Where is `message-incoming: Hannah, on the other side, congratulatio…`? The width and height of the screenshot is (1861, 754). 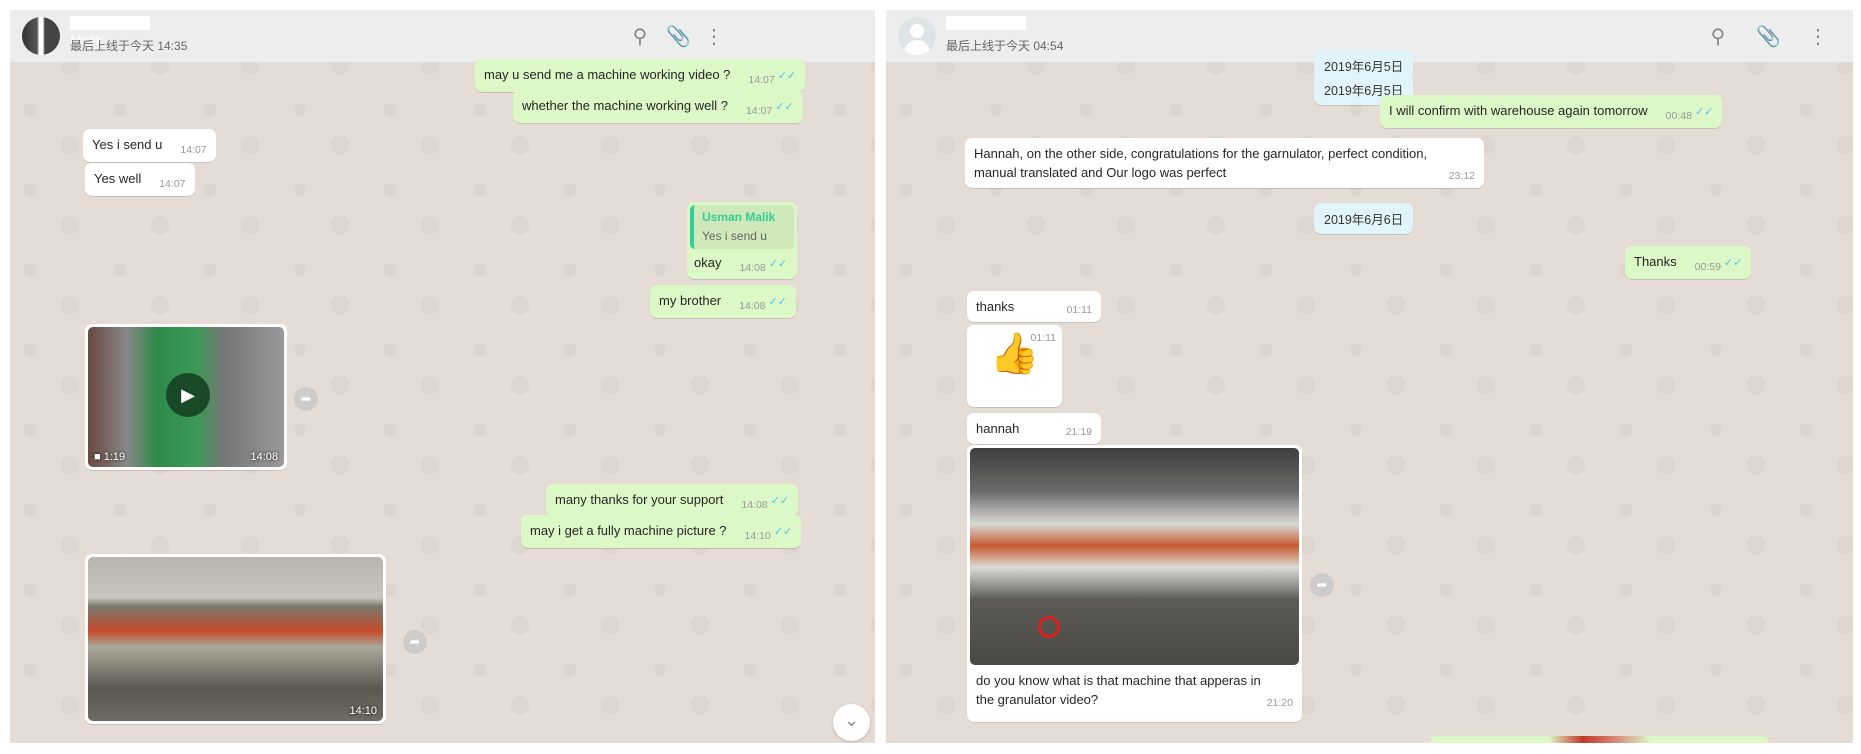 message-incoming: Hannah, on the other side, congratulatio… is located at coordinates (1224, 163).